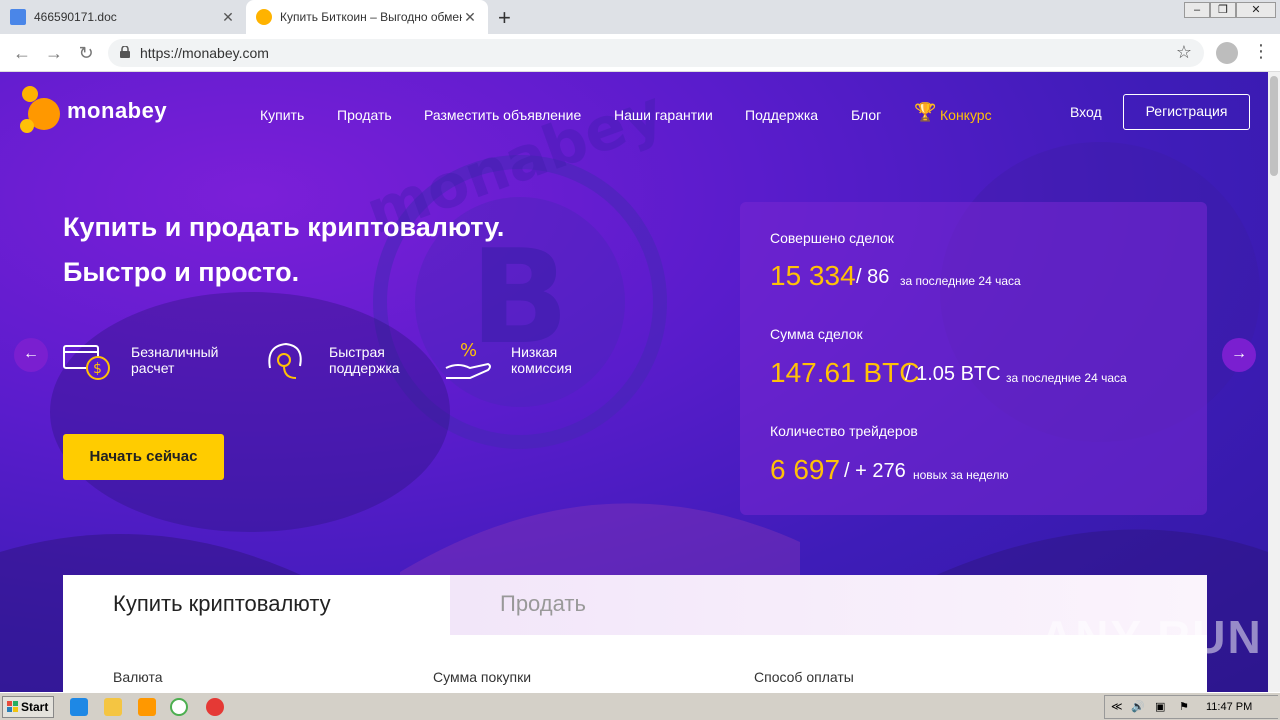 The image size is (1280, 720). Describe the element at coordinates (656, 53) in the screenshot. I see `address-bar: https://monabey.com ☆` at that location.